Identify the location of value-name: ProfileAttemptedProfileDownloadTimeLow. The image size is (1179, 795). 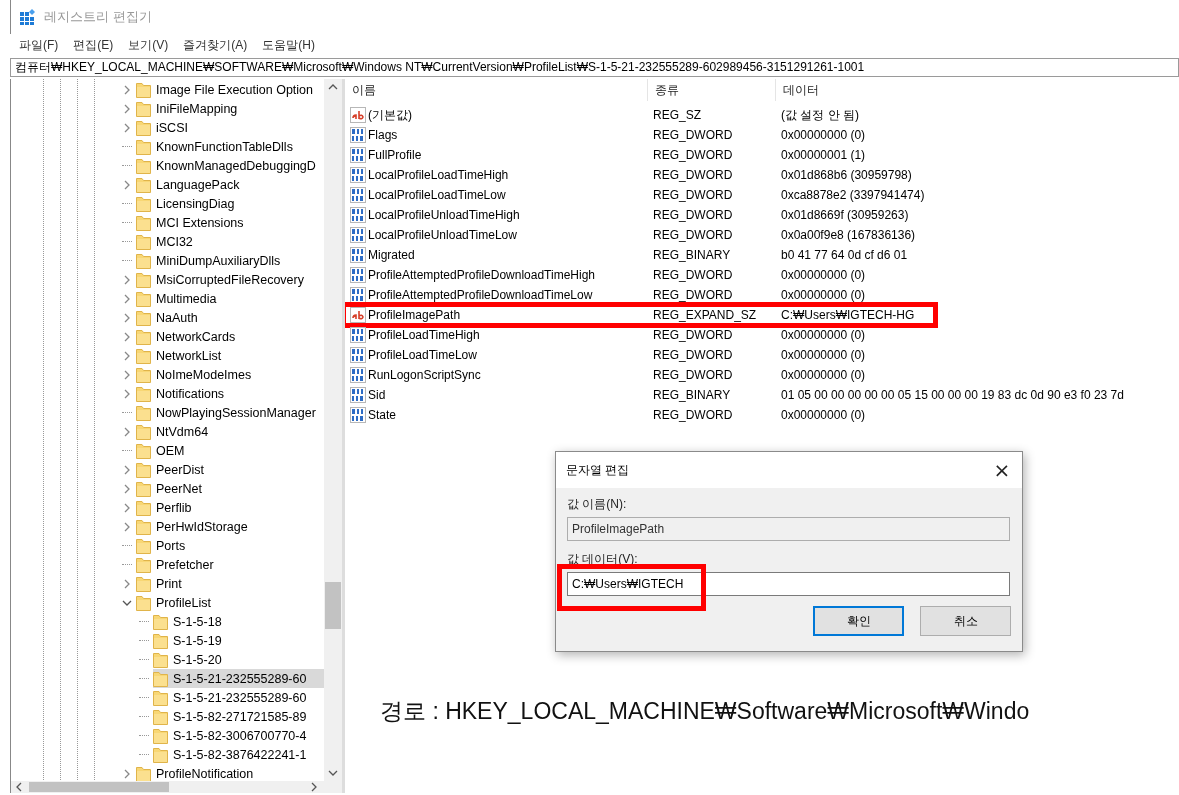
(510, 295).